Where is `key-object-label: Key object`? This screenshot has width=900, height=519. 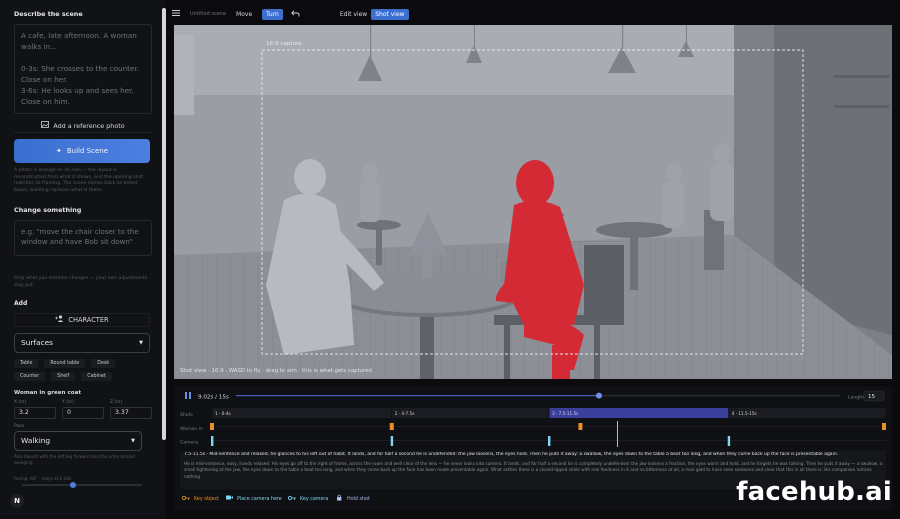 key-object-label: Key object is located at coordinates (206, 499).